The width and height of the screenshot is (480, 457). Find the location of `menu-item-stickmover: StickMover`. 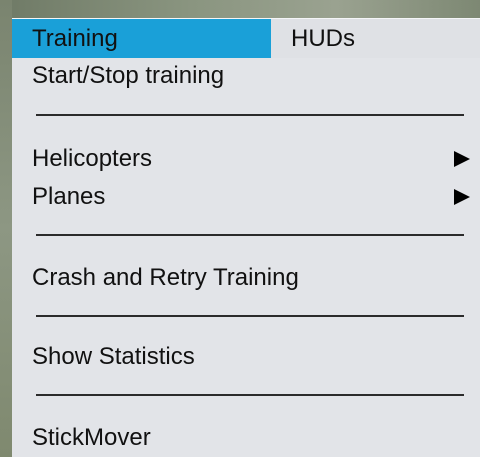

menu-item-stickmover: StickMover is located at coordinates (91, 438).